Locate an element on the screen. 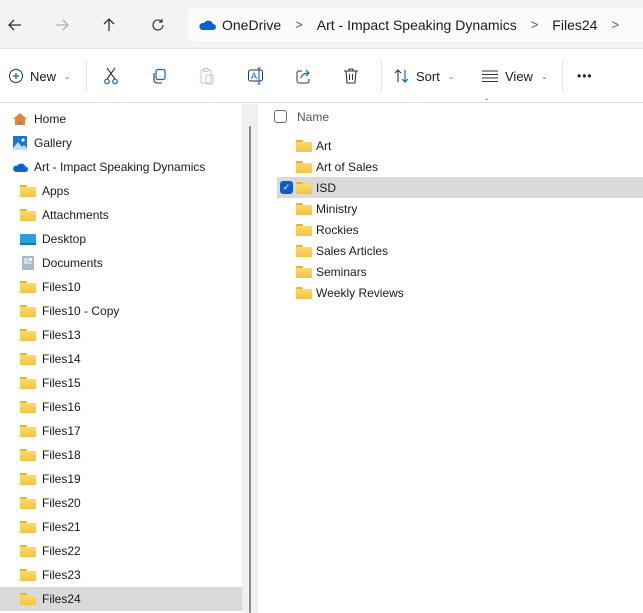  svg-text: A is located at coordinates (254, 76).